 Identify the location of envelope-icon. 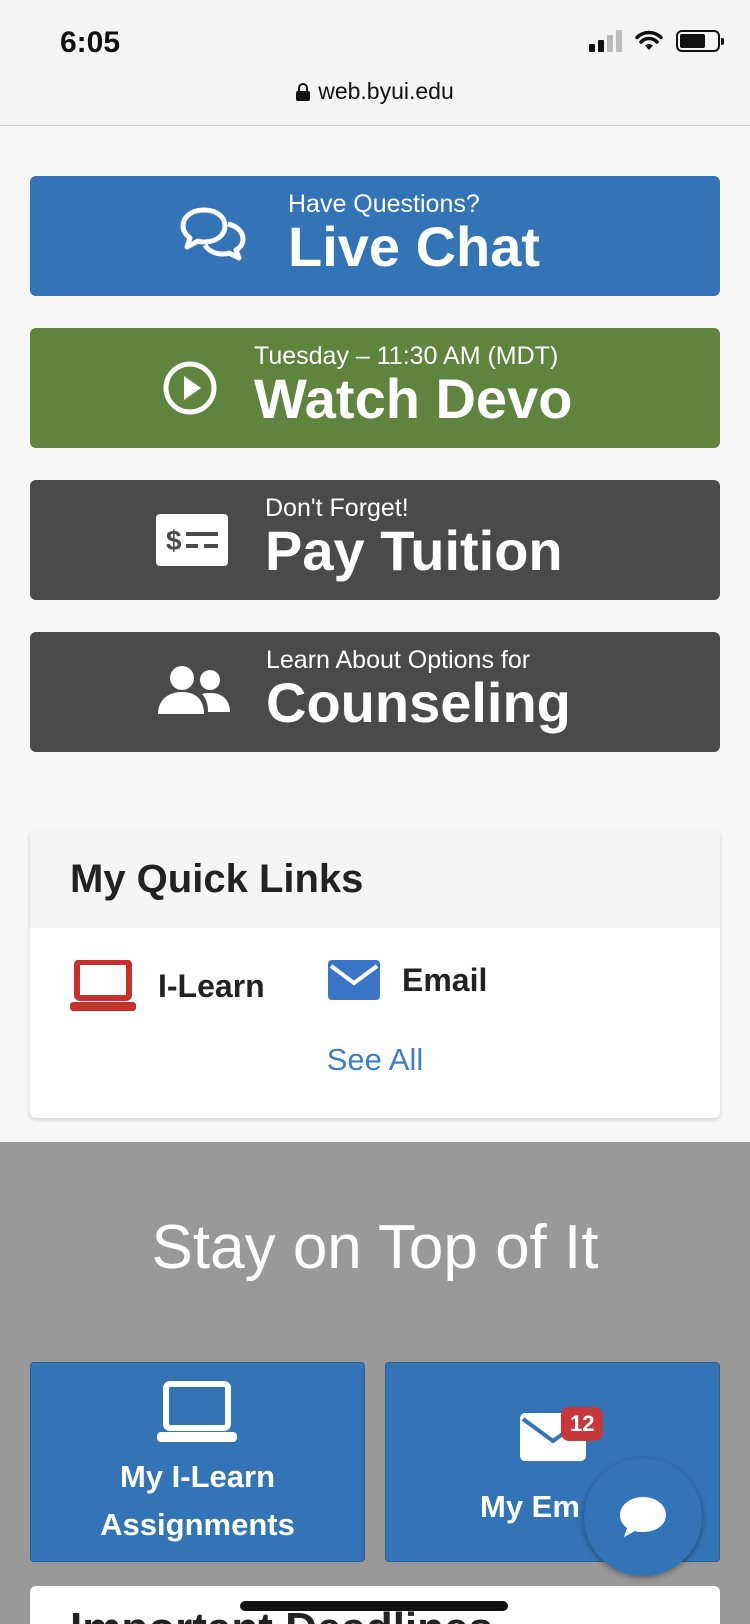
(354, 980).